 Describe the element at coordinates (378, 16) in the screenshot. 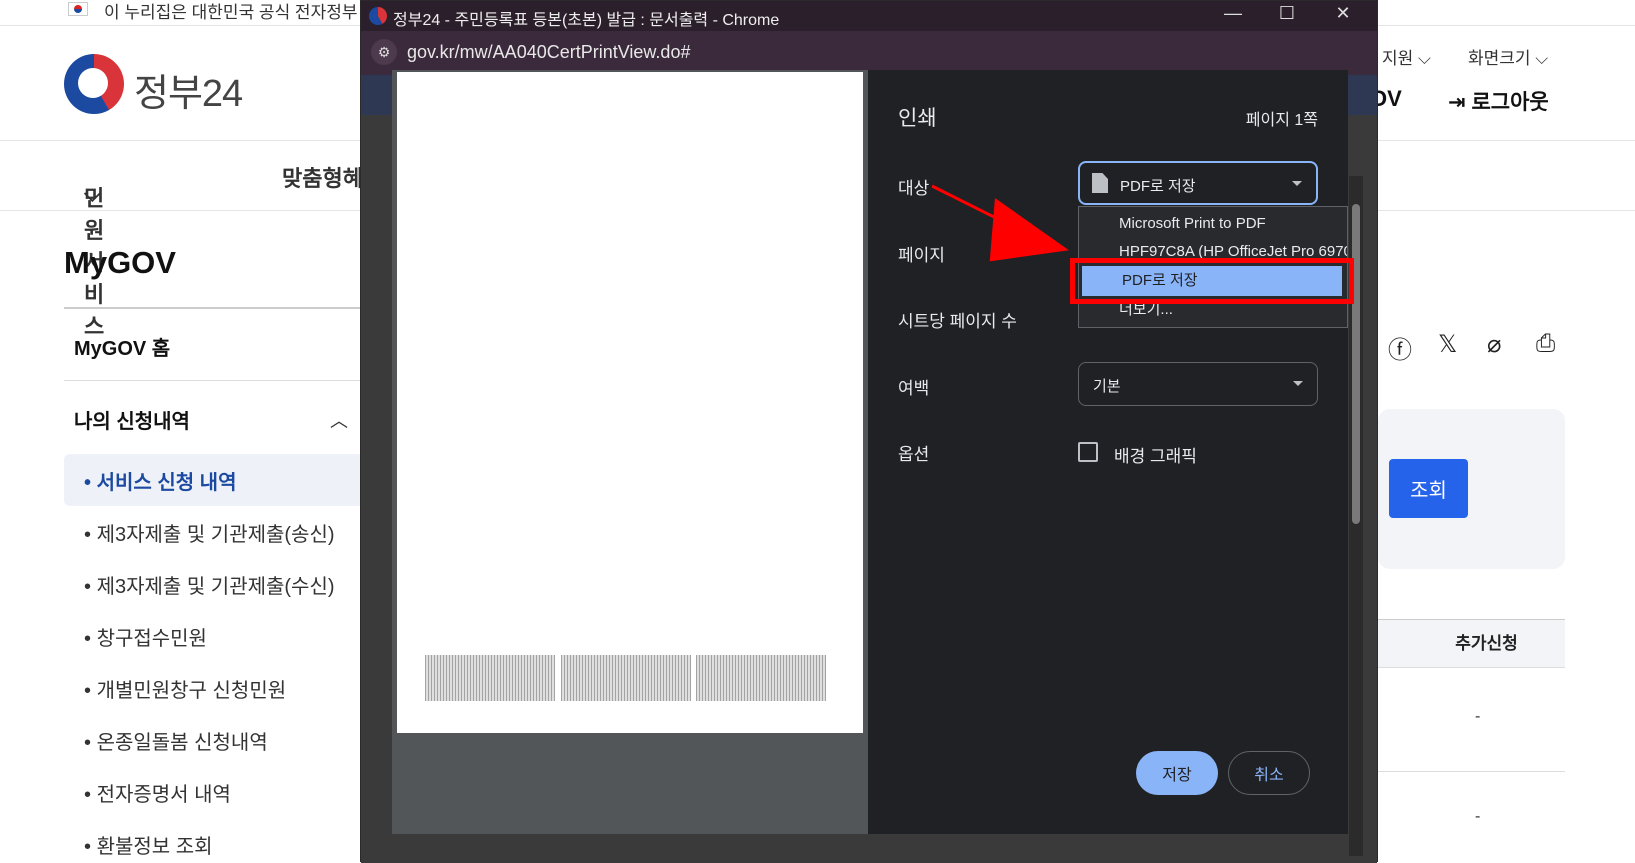

I see `gov24-favicon-icon` at that location.